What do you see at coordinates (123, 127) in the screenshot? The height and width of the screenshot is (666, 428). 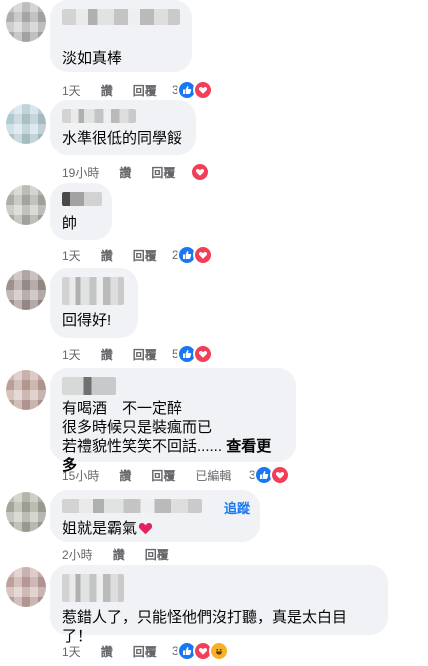 I see `comment-bubble: 水準很低的同學餒` at bounding box center [123, 127].